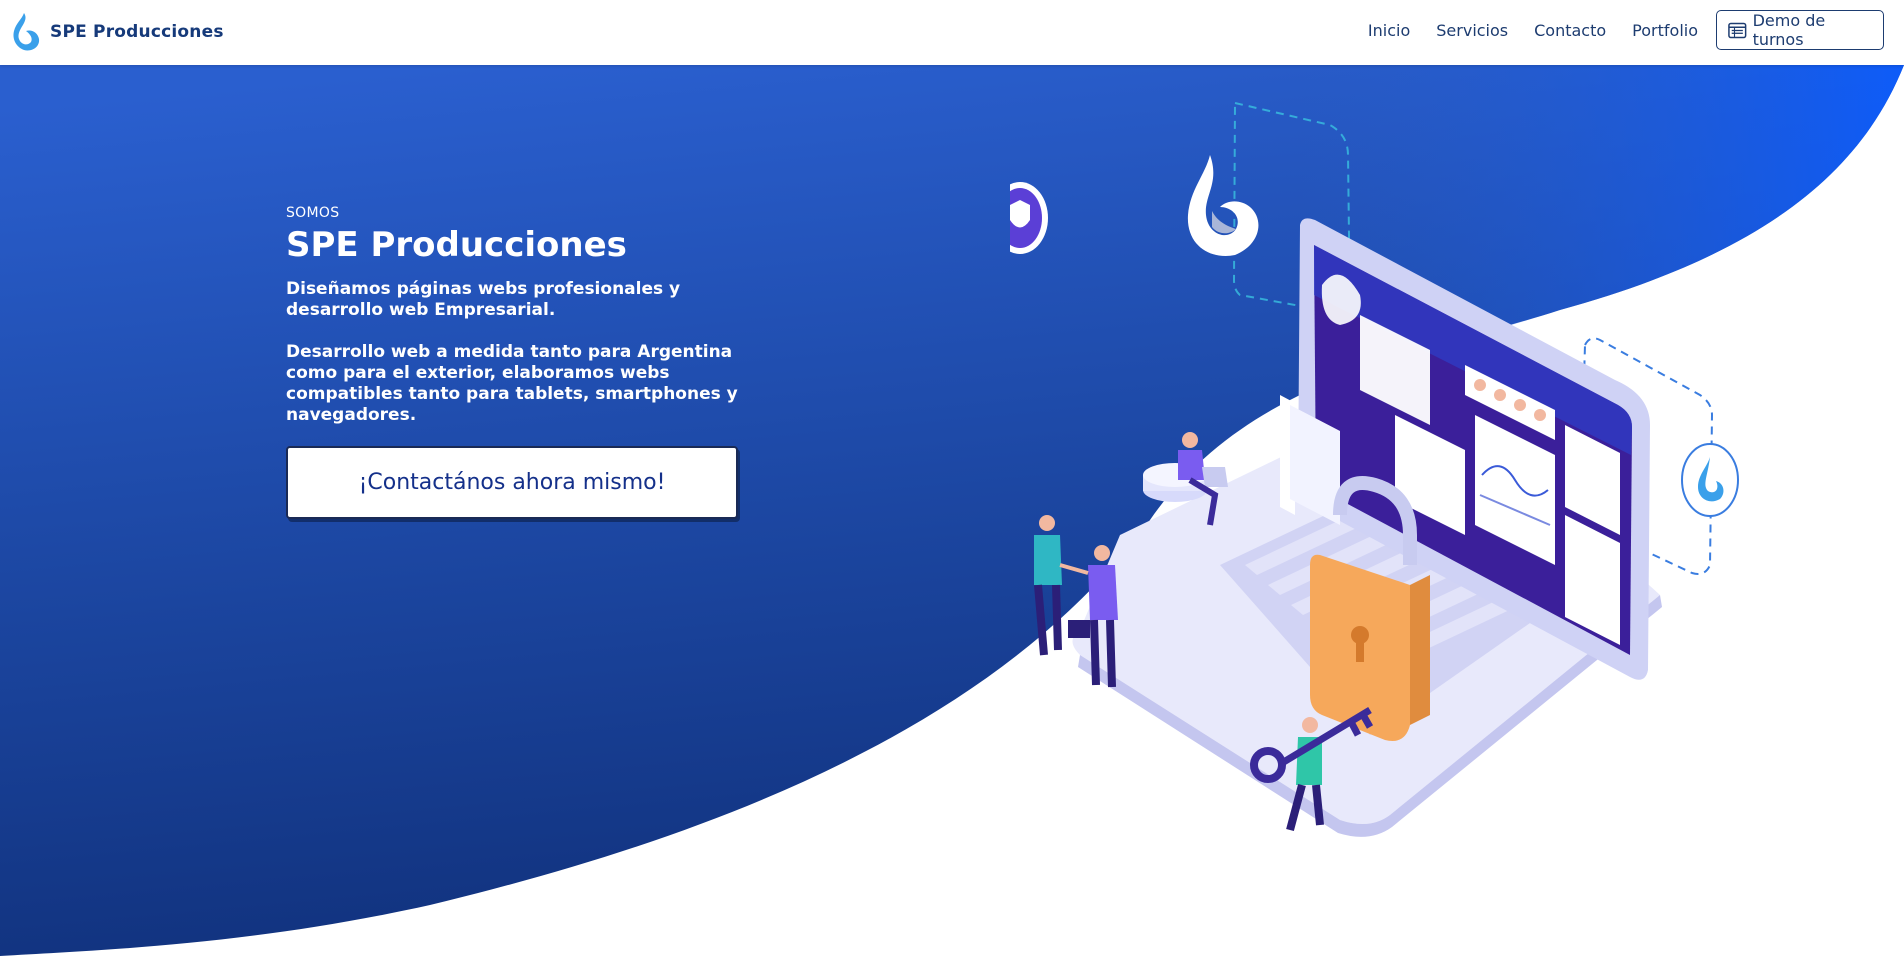 Image resolution: width=1904 pixels, height=956 pixels. What do you see at coordinates (1737, 30) in the screenshot?
I see `calendar-list-icon` at bounding box center [1737, 30].